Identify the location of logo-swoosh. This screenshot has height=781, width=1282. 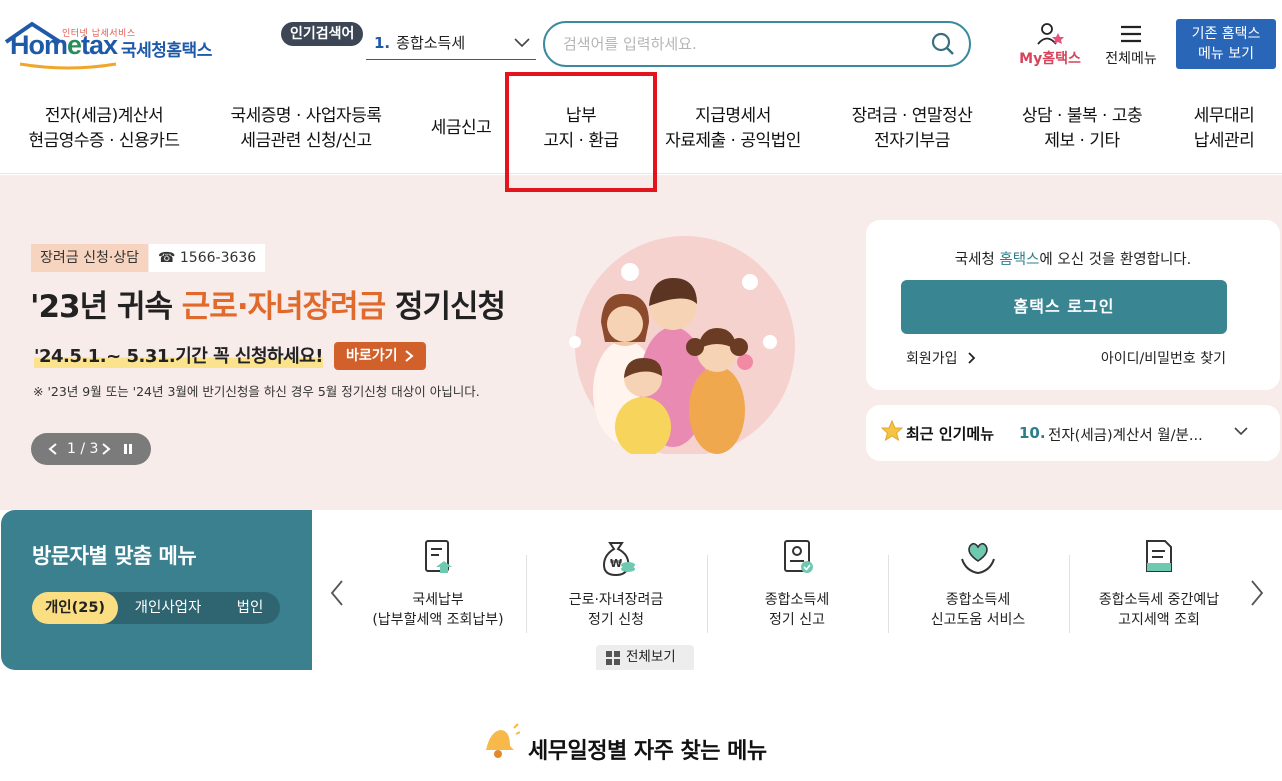
(68, 66).